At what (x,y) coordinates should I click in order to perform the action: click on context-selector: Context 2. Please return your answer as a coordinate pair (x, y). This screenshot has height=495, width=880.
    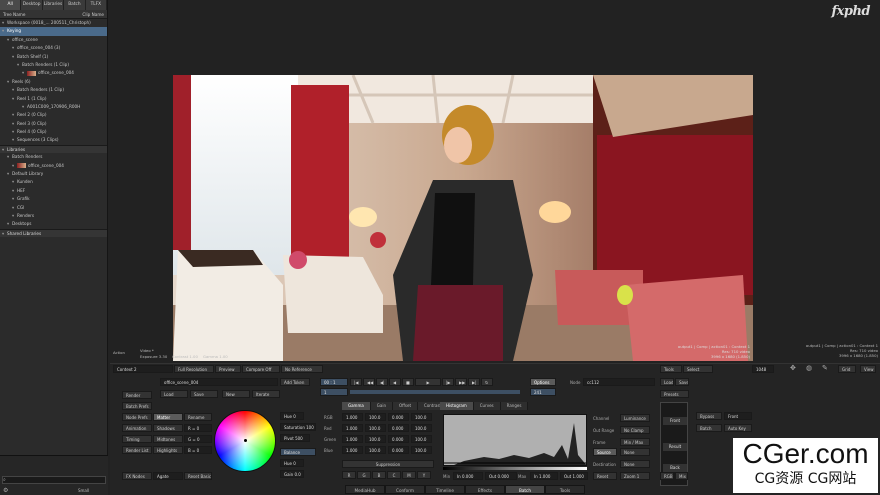
    Looking at the image, I should click on (143, 369).